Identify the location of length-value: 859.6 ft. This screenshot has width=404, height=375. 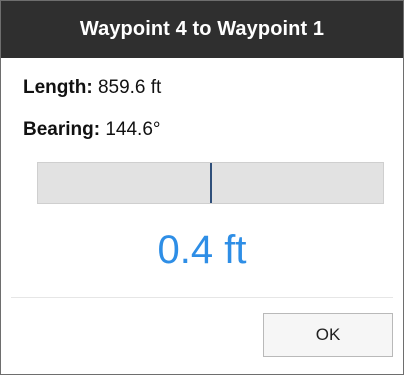
(129, 87).